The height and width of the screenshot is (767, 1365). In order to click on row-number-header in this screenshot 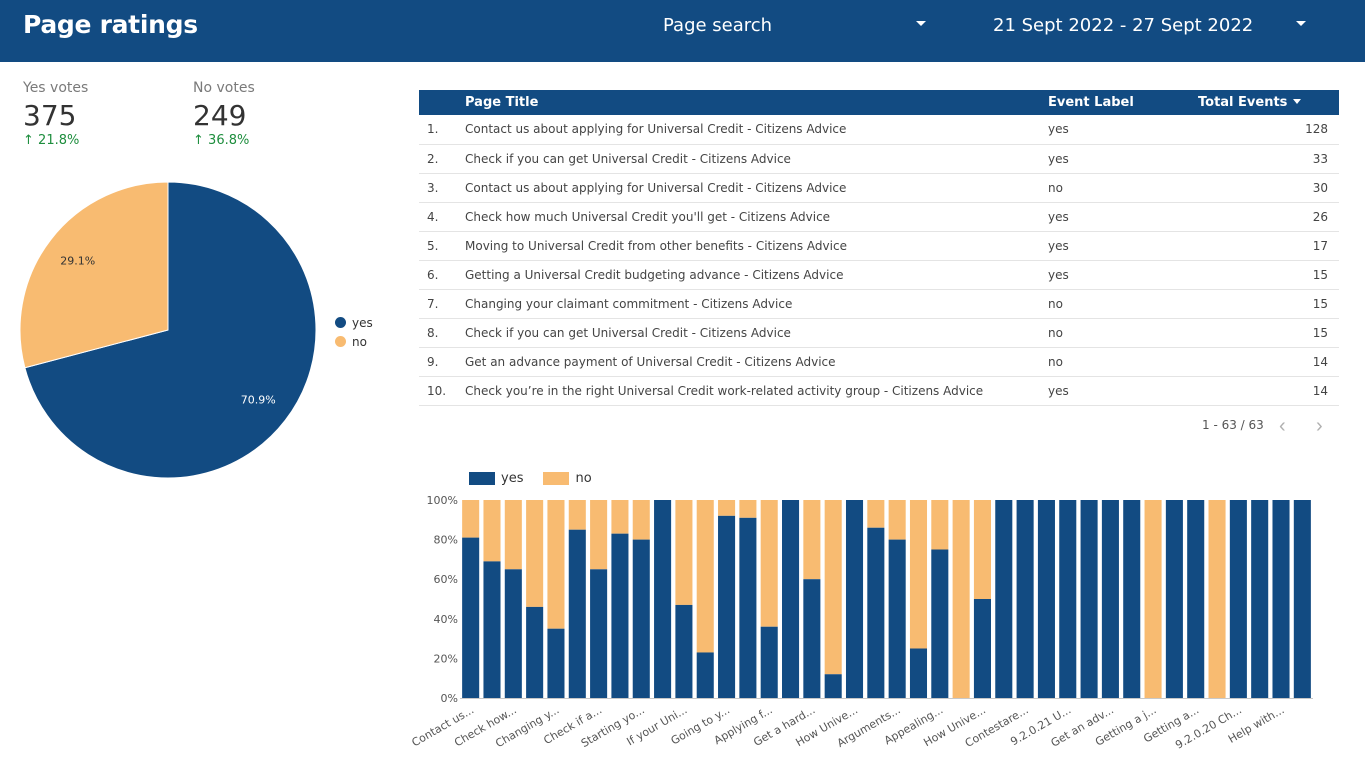, I will do `click(442, 102)`.